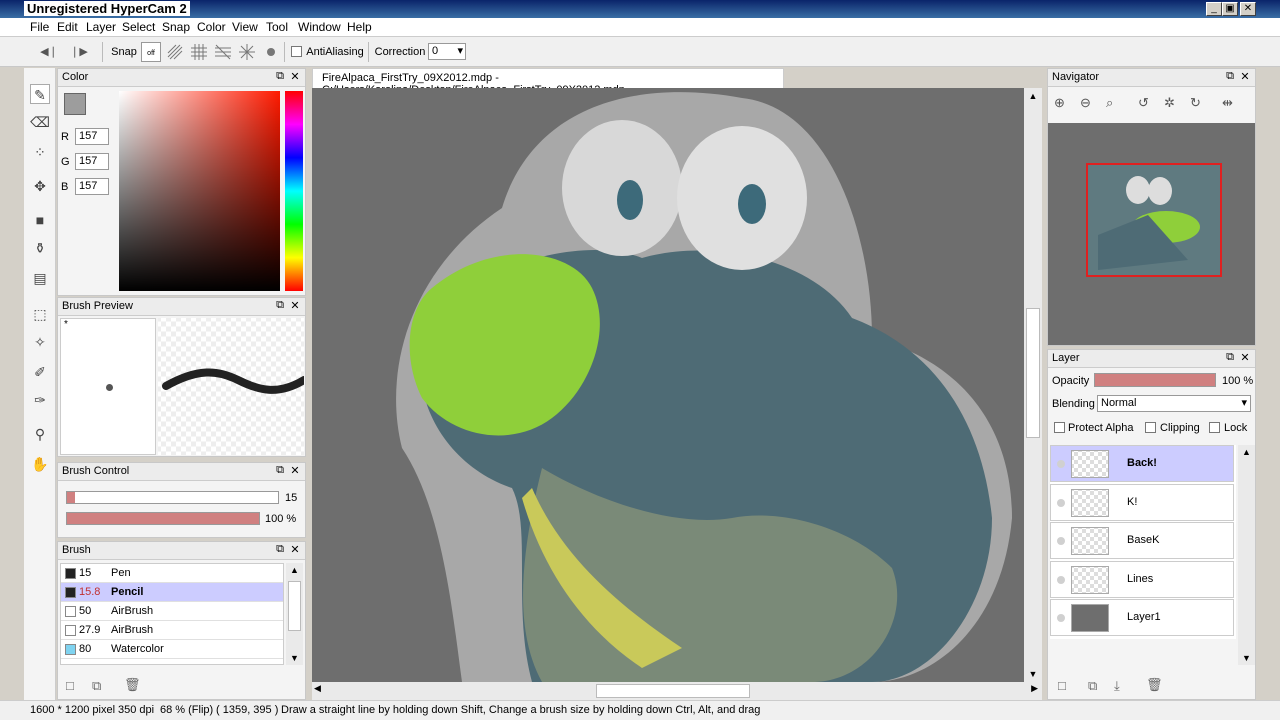 This screenshot has width=1280, height=720. What do you see at coordinates (1142, 502) in the screenshot?
I see `layer-row: K!` at bounding box center [1142, 502].